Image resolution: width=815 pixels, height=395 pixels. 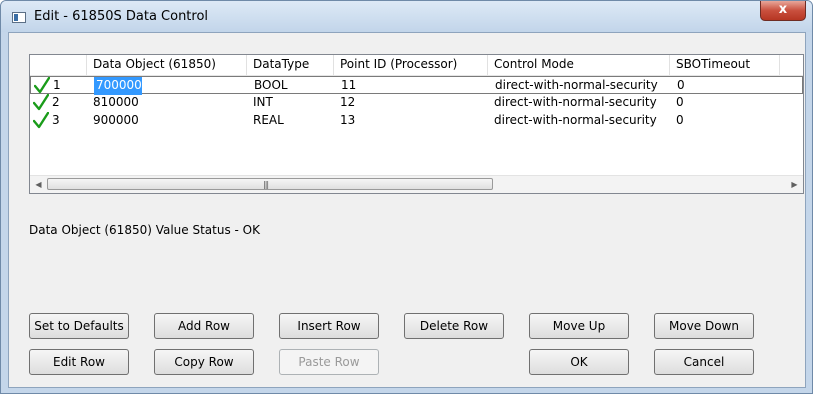 What do you see at coordinates (56, 120) in the screenshot?
I see `row-number: 3` at bounding box center [56, 120].